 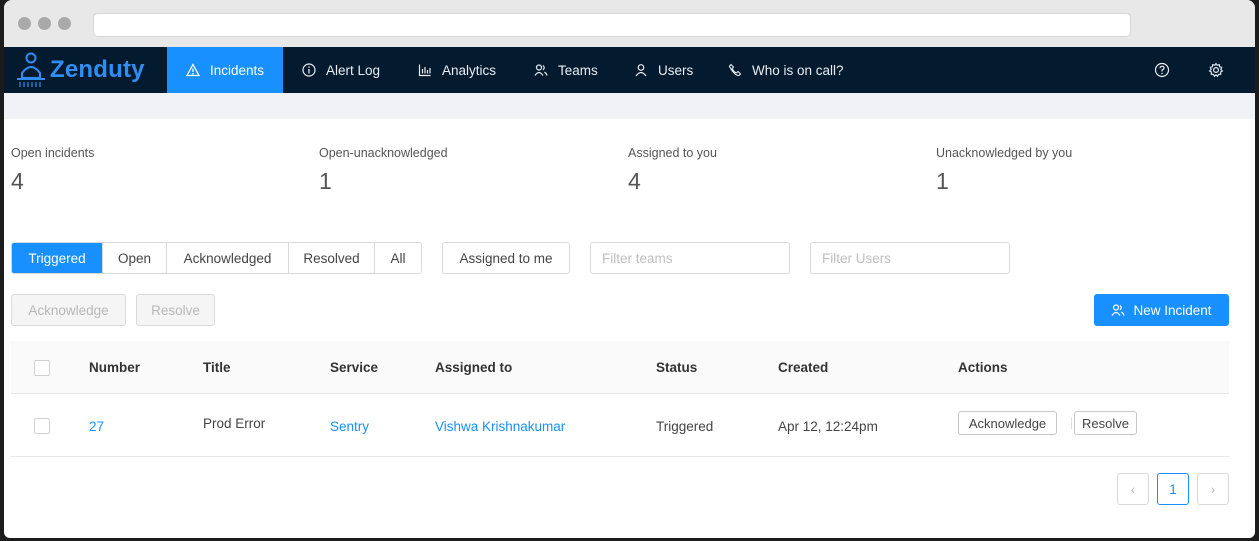 I want to click on window-minimize-dot, so click(x=44, y=23).